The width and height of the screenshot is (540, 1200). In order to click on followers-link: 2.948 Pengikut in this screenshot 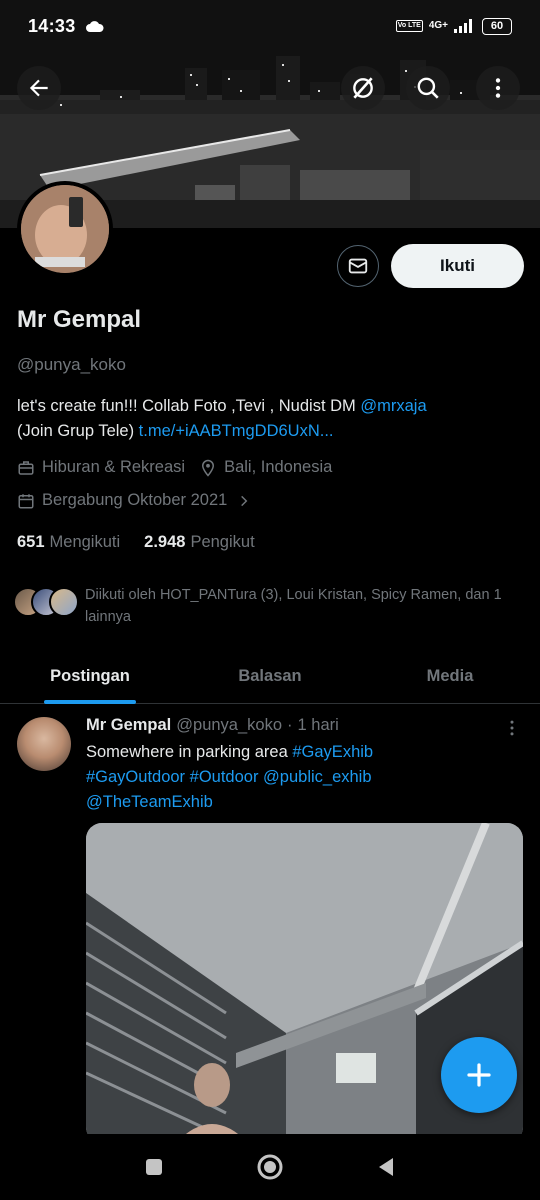, I will do `click(199, 542)`.